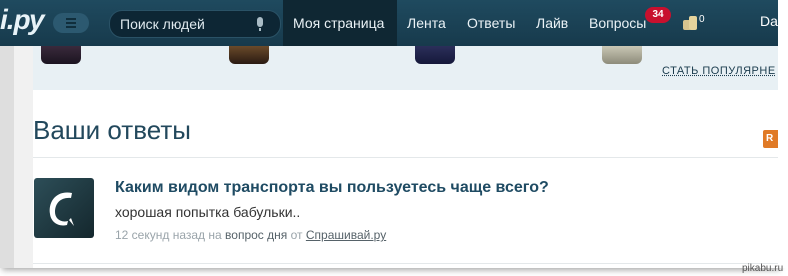 The image size is (788, 276). What do you see at coordinates (702, 19) in the screenshot?
I see `coins-count: 0` at bounding box center [702, 19].